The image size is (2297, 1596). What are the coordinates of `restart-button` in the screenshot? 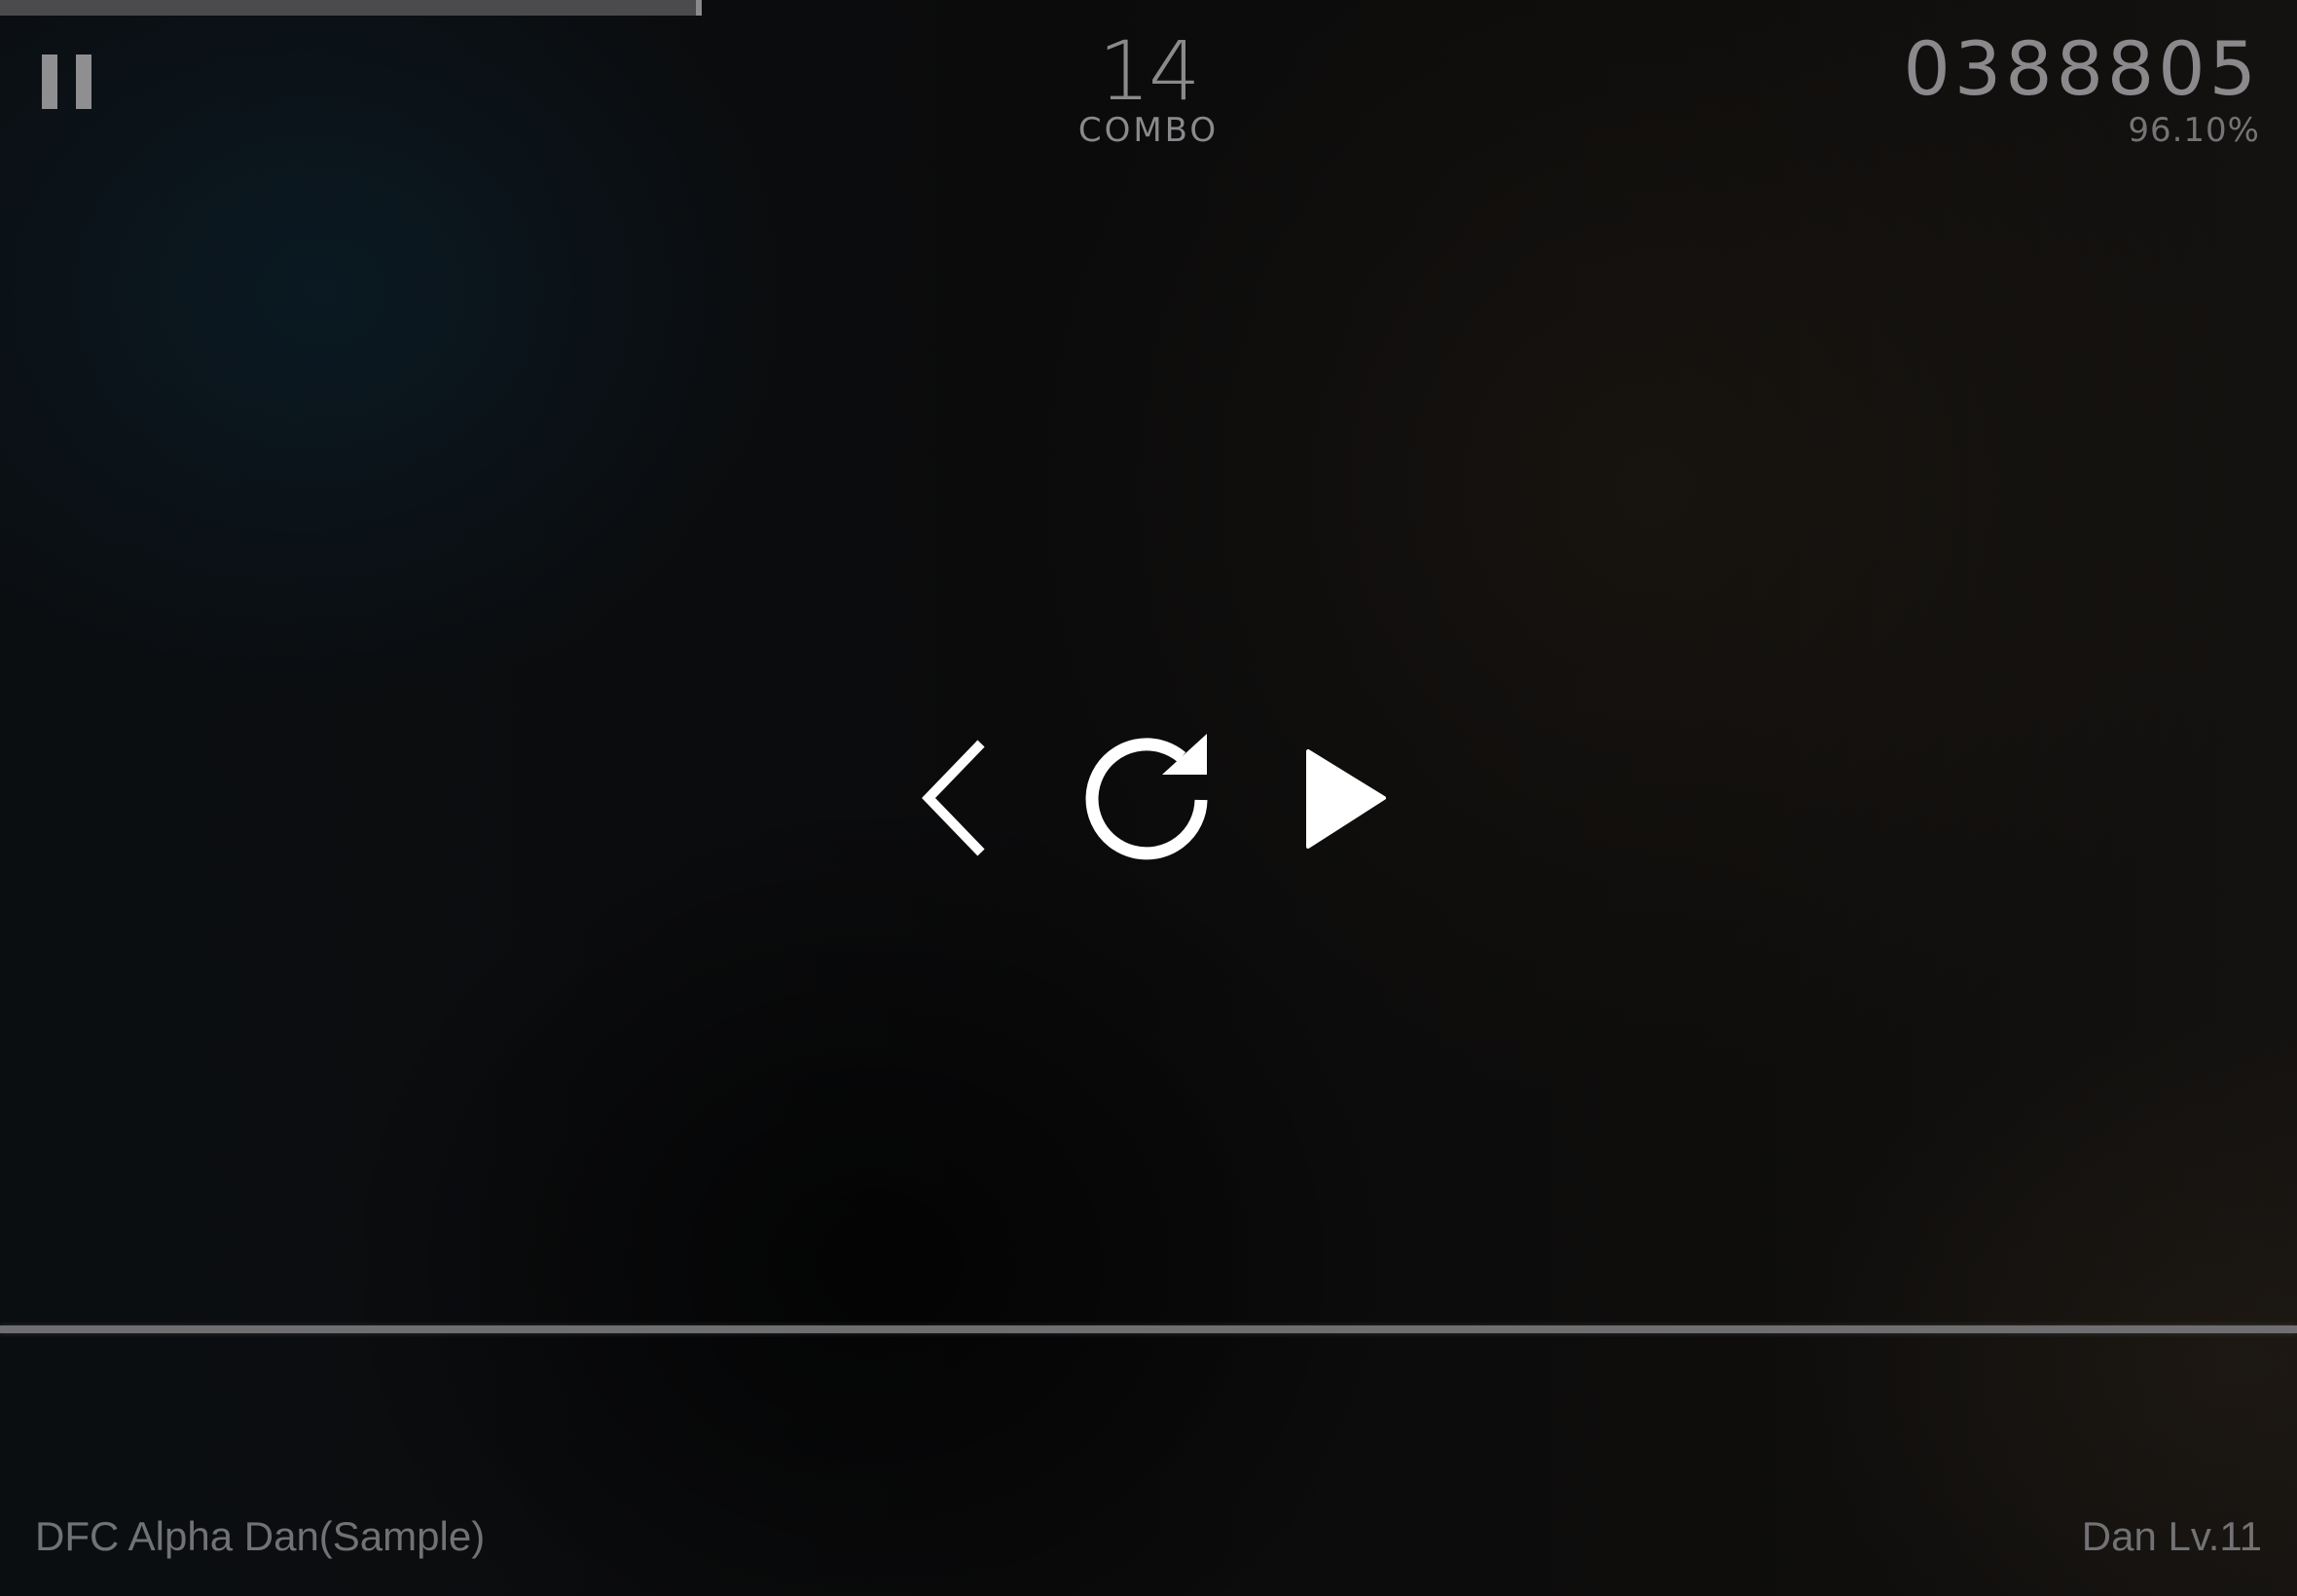 It's located at (1148, 798).